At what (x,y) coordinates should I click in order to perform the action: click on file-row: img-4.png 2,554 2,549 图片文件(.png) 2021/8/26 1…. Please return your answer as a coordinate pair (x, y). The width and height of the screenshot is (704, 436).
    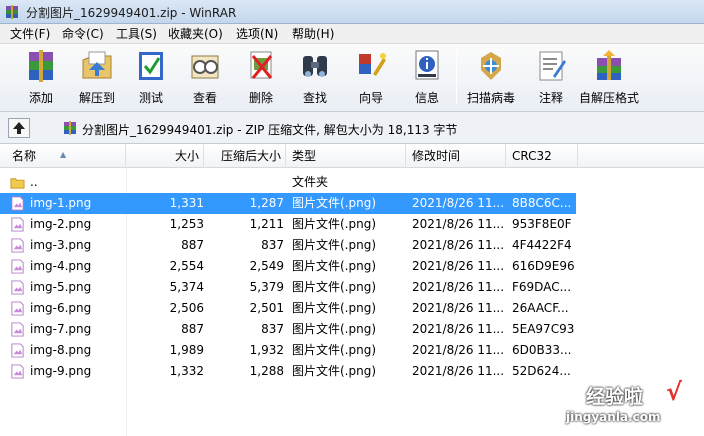
    Looking at the image, I should click on (288, 266).